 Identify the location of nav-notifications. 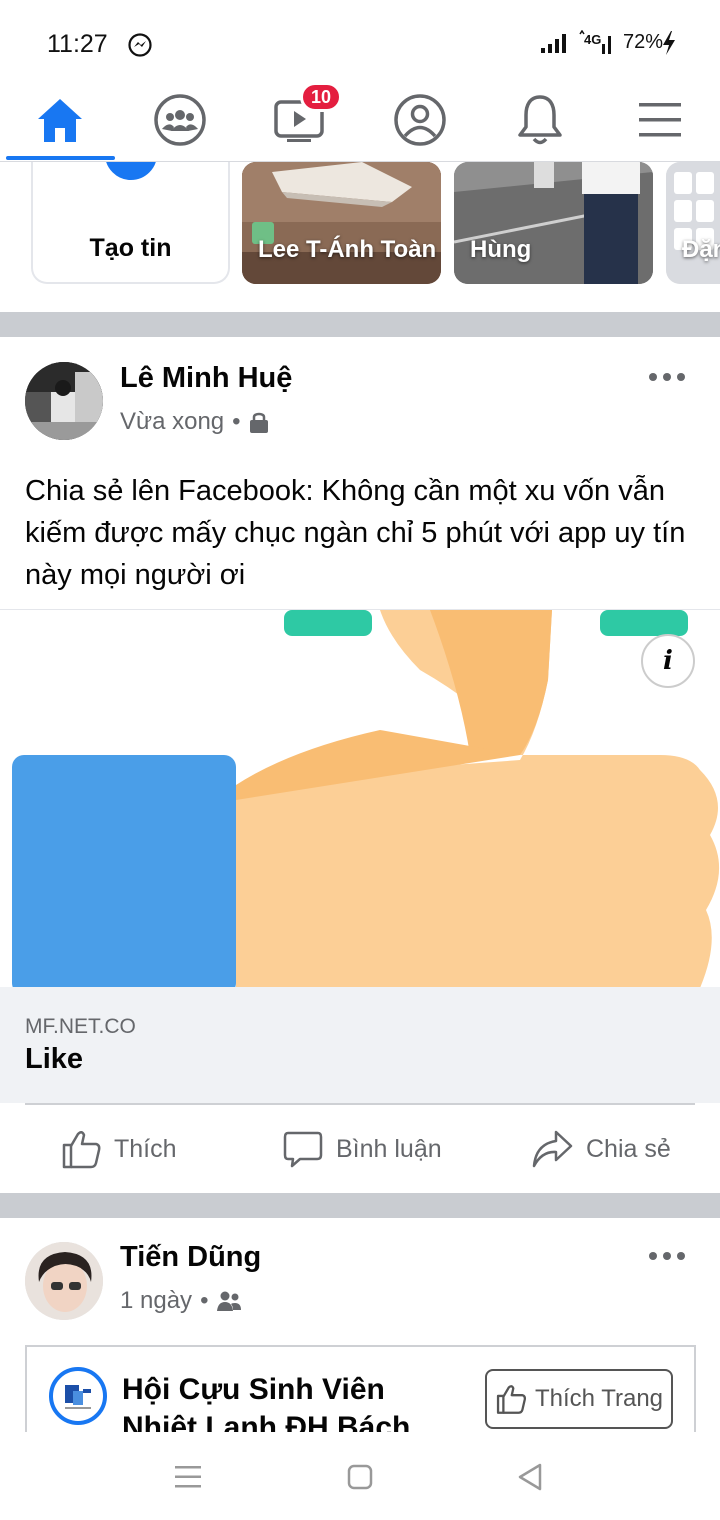
(540, 120).